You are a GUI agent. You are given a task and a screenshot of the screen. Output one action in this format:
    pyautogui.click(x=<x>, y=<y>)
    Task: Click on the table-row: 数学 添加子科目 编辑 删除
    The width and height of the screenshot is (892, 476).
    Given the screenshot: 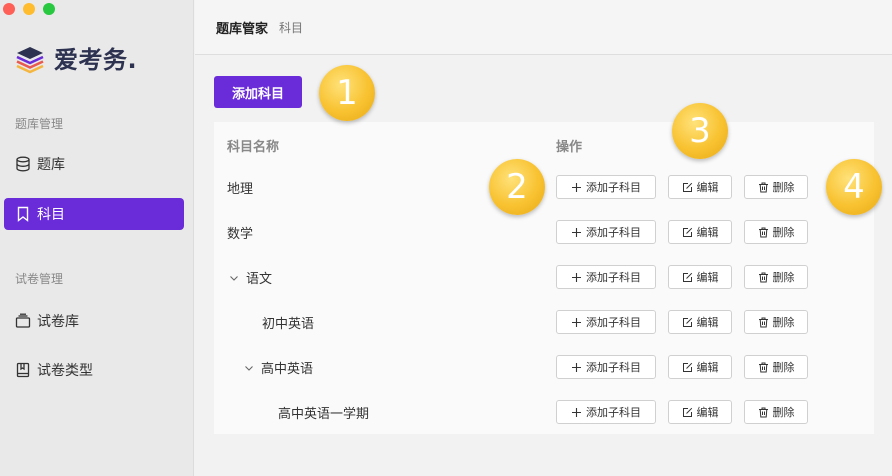 What is the action you would take?
    pyautogui.click(x=544, y=232)
    